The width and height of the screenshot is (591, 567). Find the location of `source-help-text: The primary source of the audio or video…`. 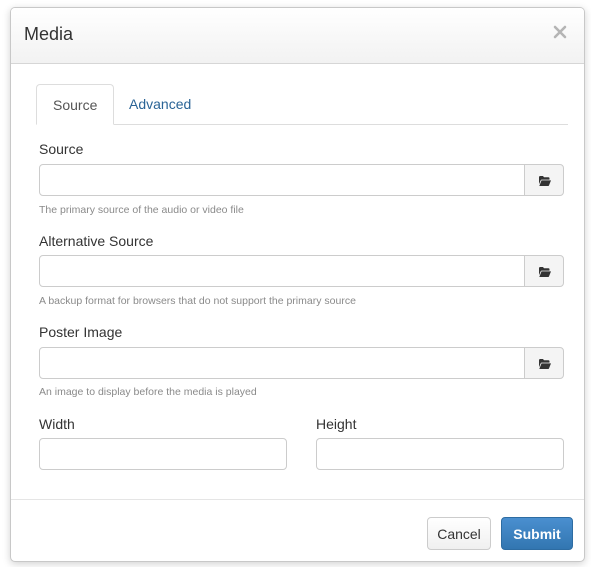

source-help-text: The primary source of the audio or video… is located at coordinates (141, 210).